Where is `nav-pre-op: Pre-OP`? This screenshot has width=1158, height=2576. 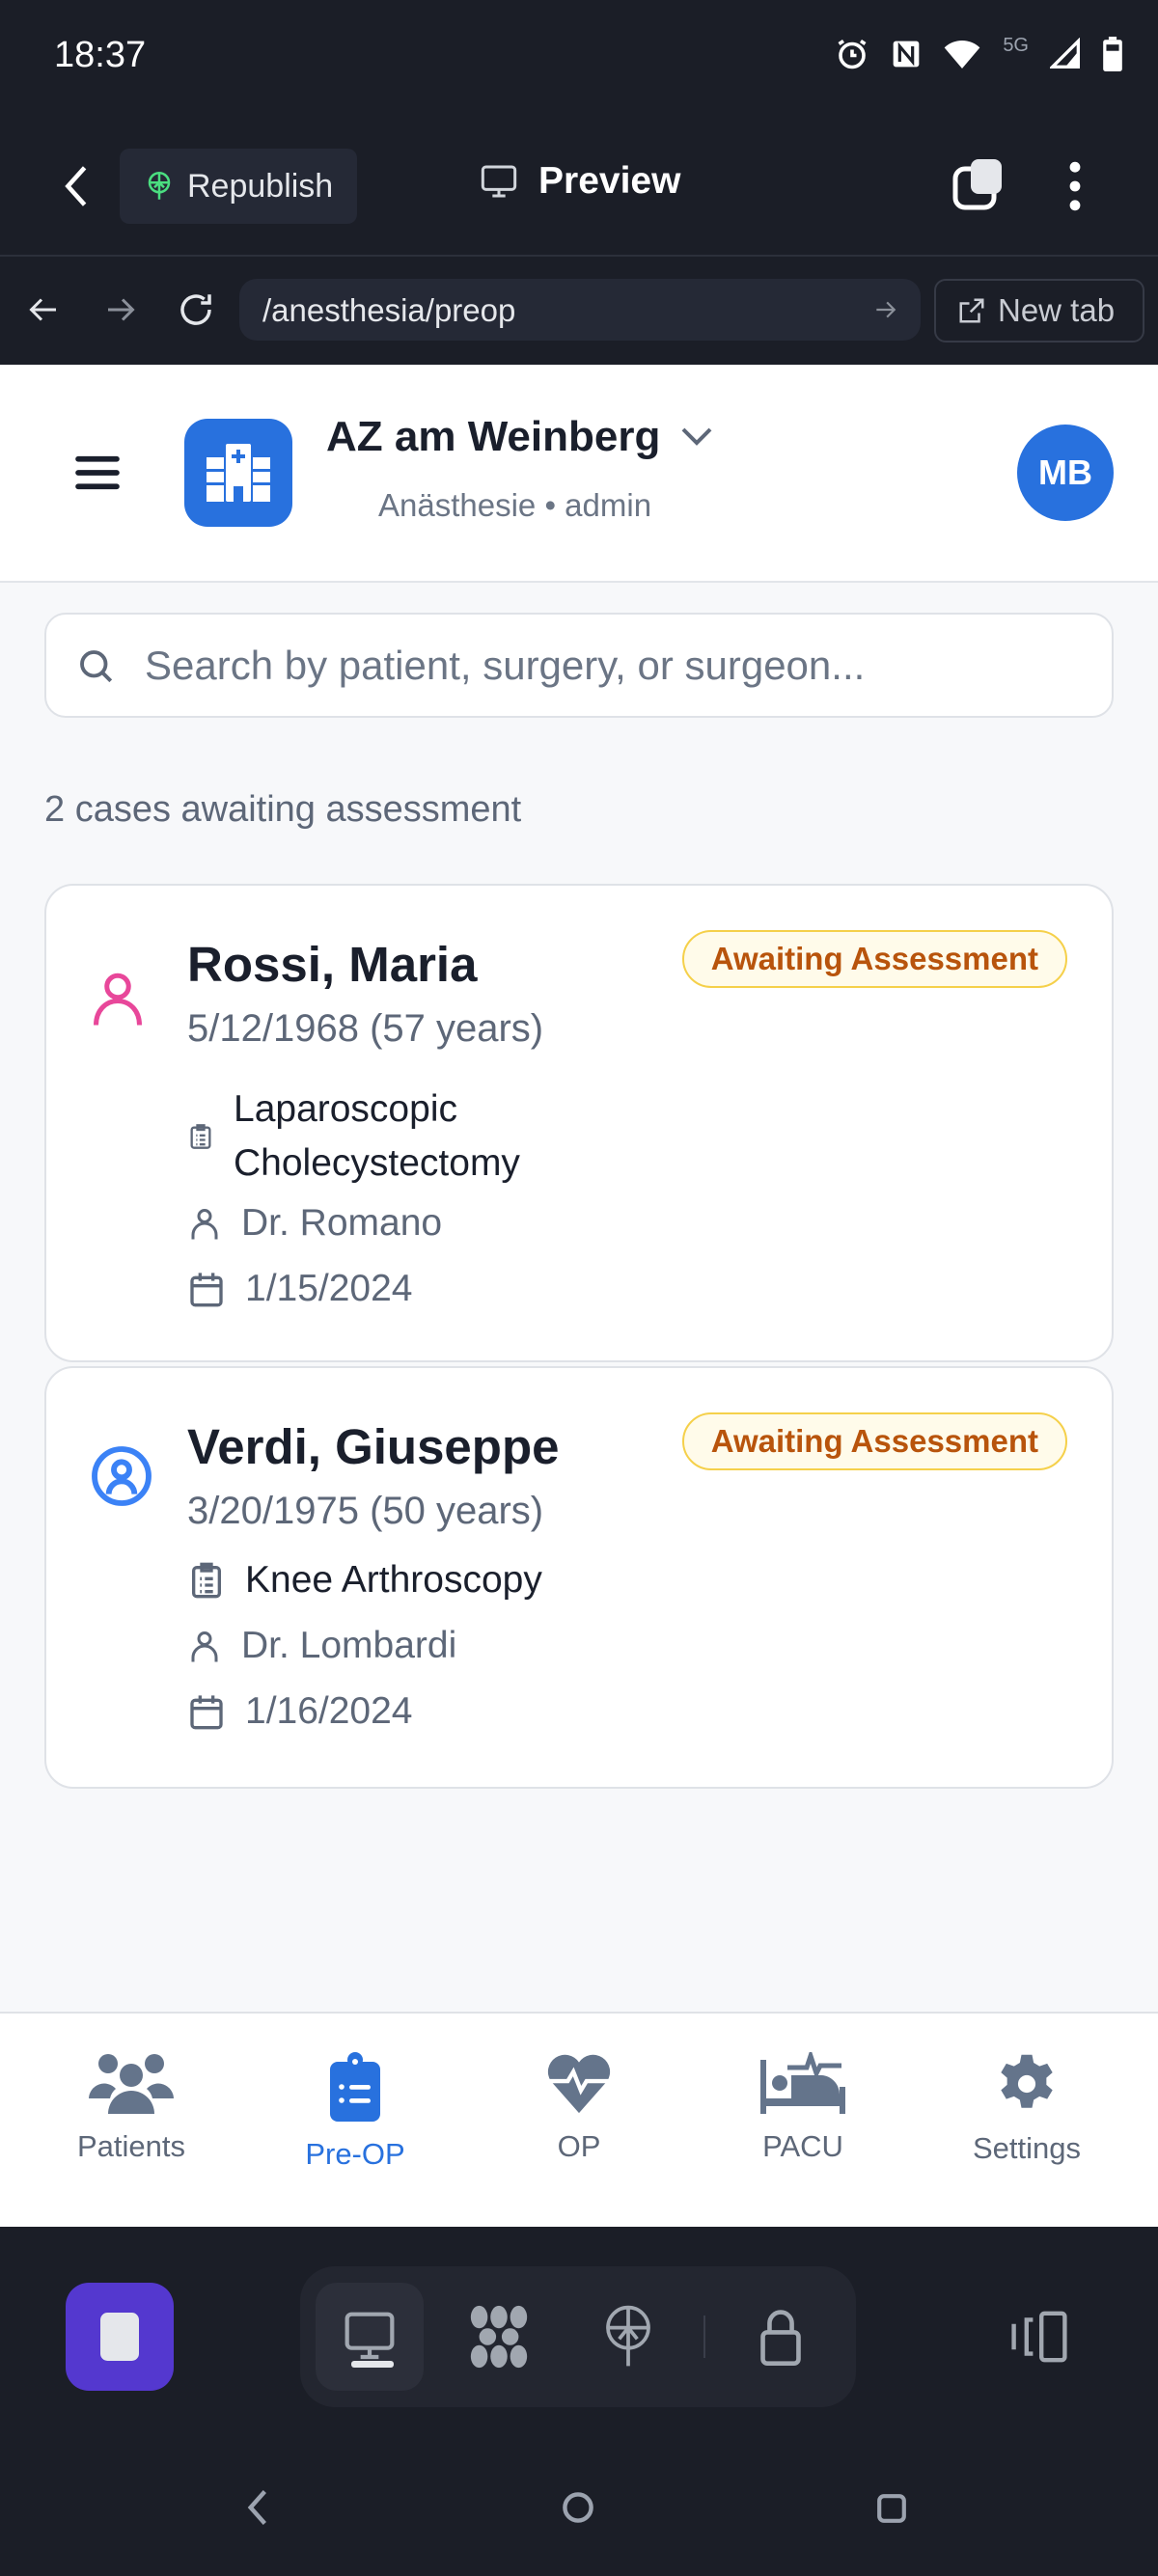 nav-pre-op: Pre-OP is located at coordinates (355, 2120).